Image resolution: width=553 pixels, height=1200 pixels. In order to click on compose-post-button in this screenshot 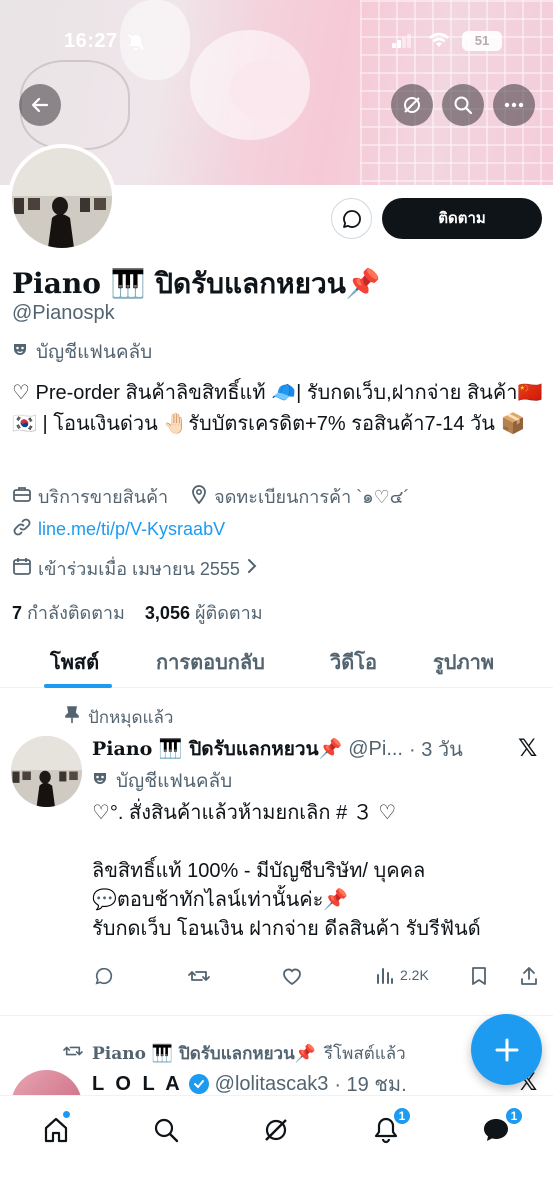, I will do `click(506, 1049)`.